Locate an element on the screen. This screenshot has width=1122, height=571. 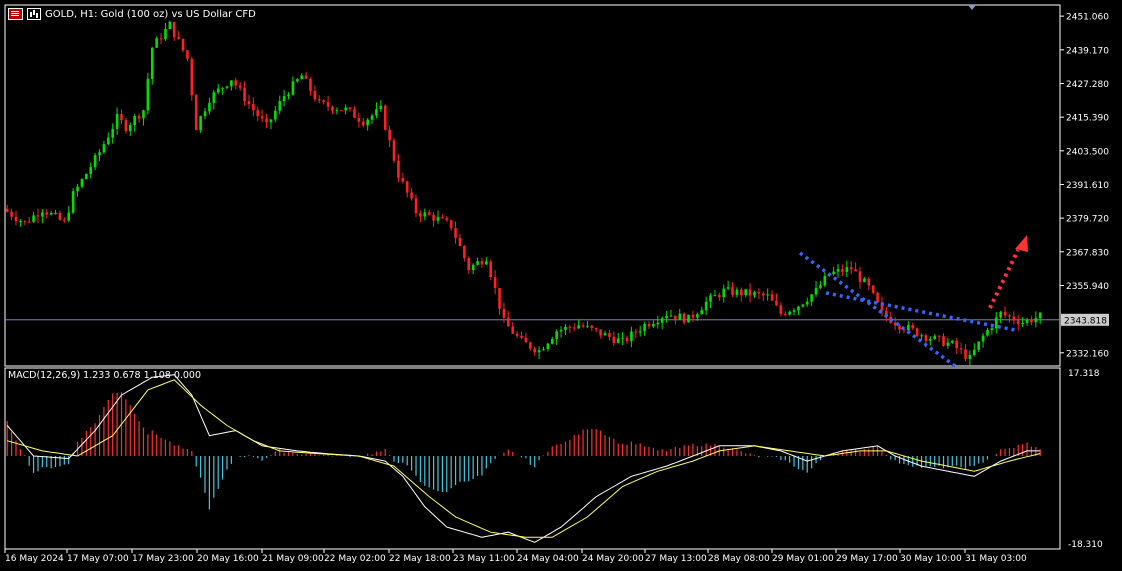
chart-icon is located at coordinates (34, 14).